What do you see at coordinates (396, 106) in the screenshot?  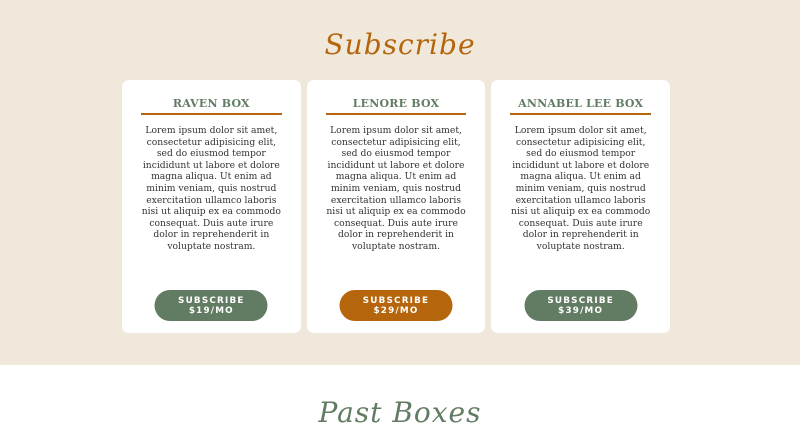 I see `card-title: LENORE BOX` at bounding box center [396, 106].